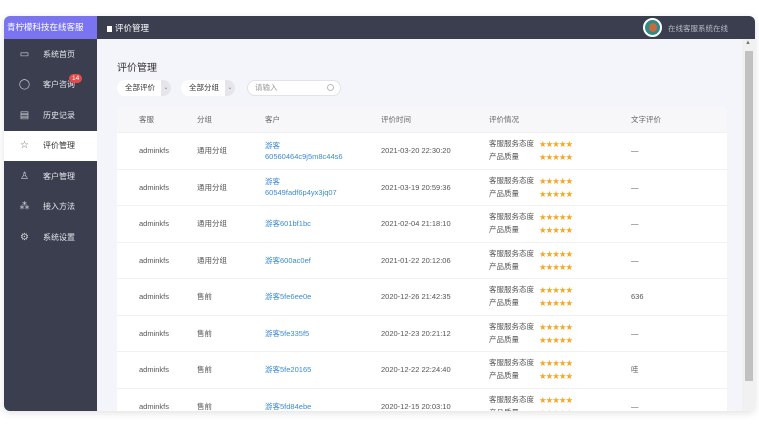 This screenshot has width=759, height=429. I want to click on sidebar-item-6: ⚙ 系统设置, so click(50, 237).